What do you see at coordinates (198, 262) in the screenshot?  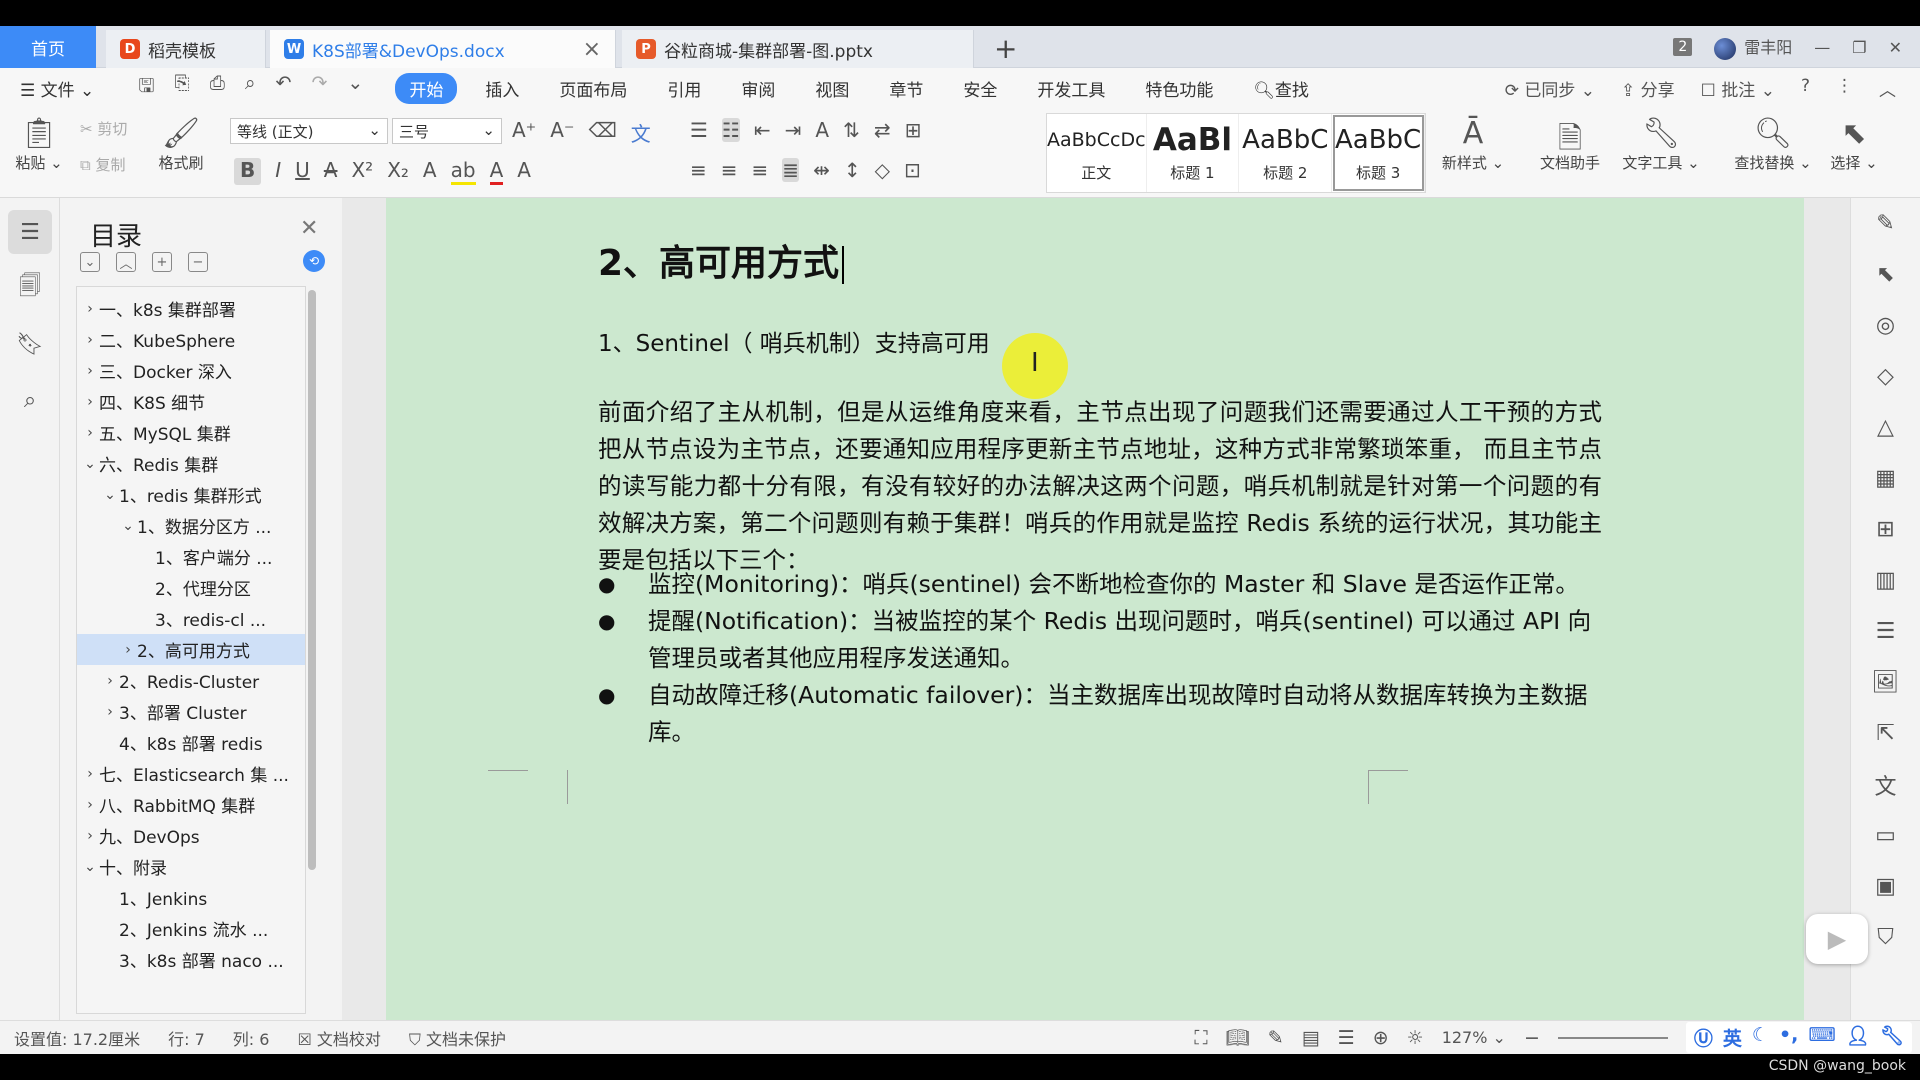 I see `remove-heading-icon: −` at bounding box center [198, 262].